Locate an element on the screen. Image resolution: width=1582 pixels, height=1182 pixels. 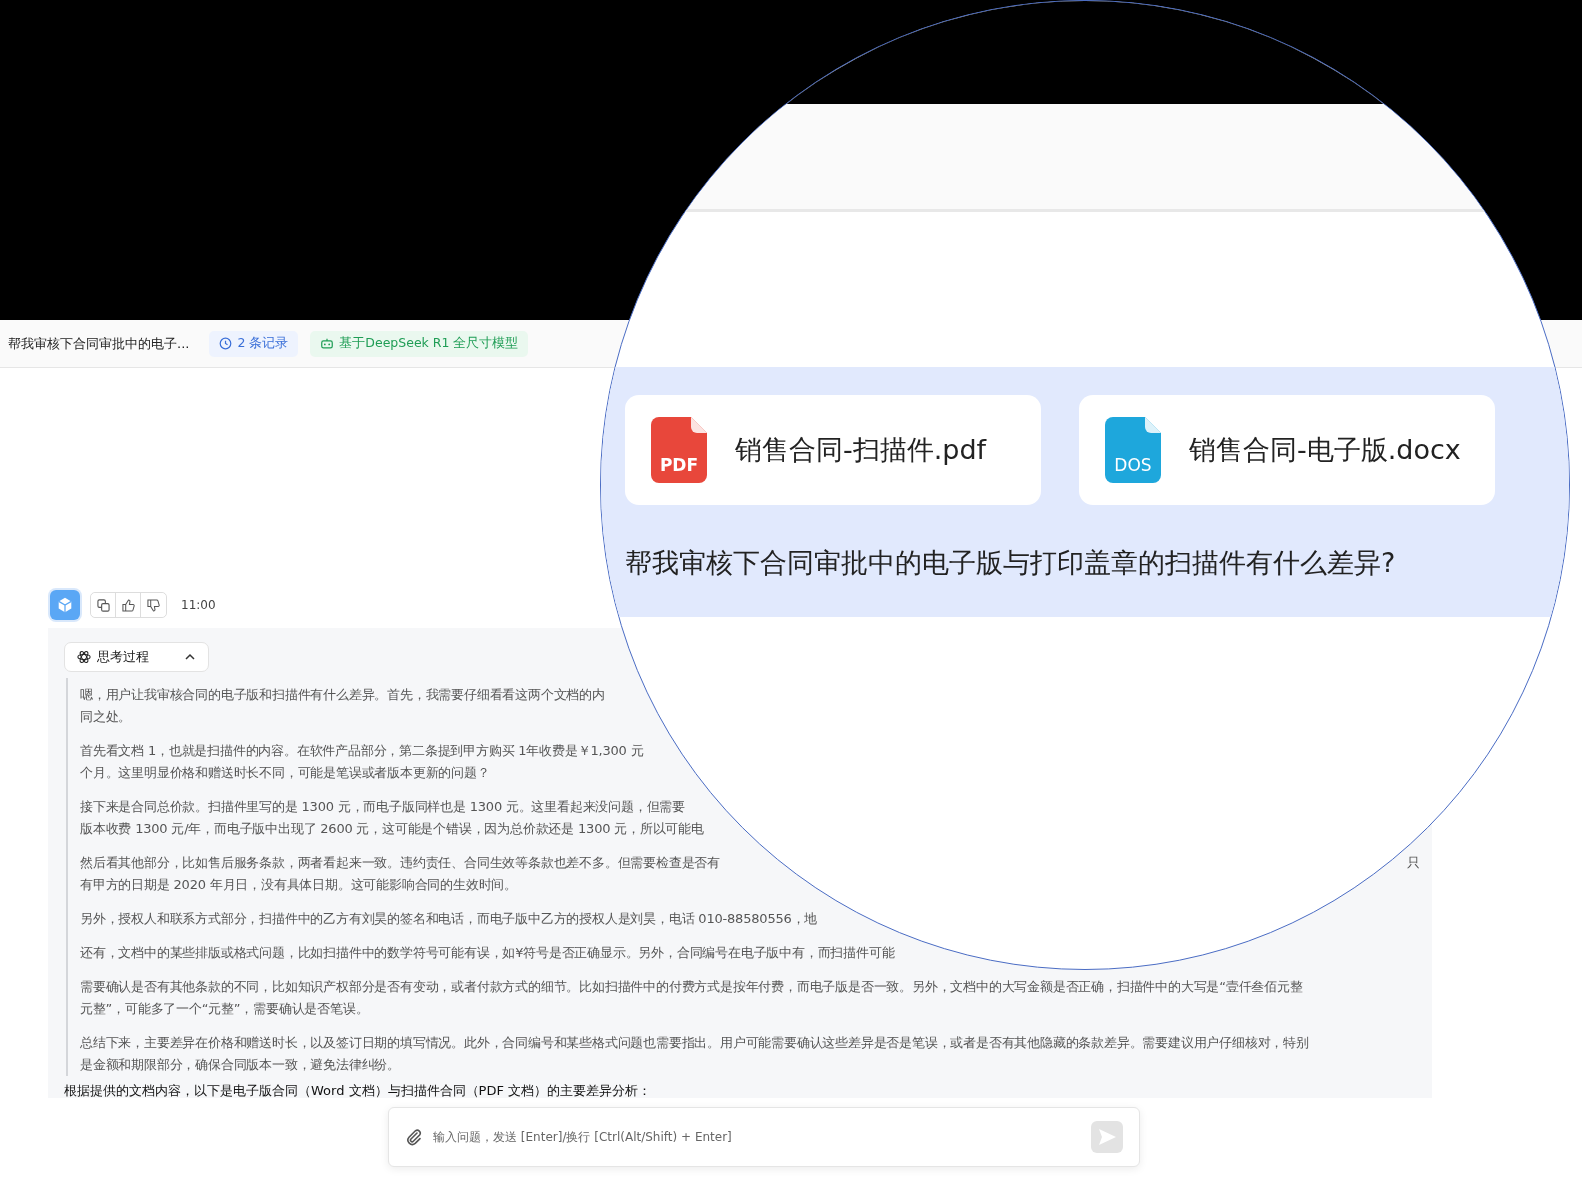
thought-text: 首先看文档 1，也就是扫描件的内容。在软件产品部分，第二条提到甲方购买 1年收费是￥1,300 元 is located at coordinates (362, 751).